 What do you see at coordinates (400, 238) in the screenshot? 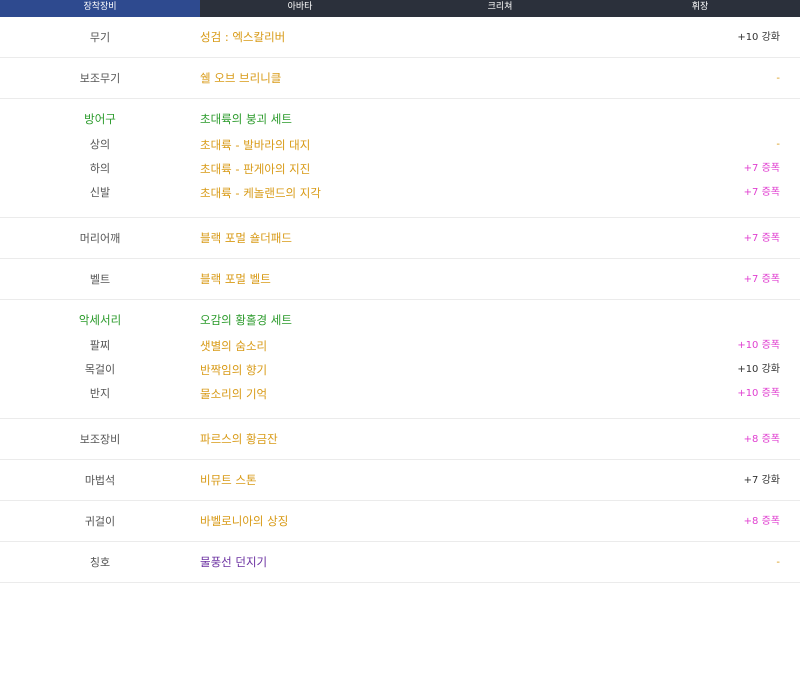
I see `equipment-slot-row: 머리어깨 블랙 포멀 숄더패드 +7 증폭` at bounding box center [400, 238].